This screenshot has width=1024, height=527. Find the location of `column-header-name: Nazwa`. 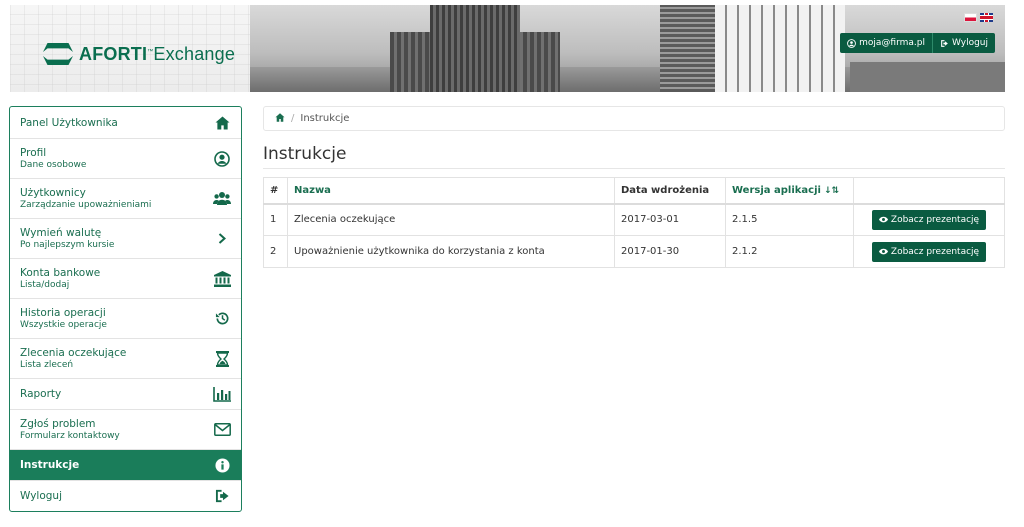

column-header-name: Nazwa is located at coordinates (451, 191).